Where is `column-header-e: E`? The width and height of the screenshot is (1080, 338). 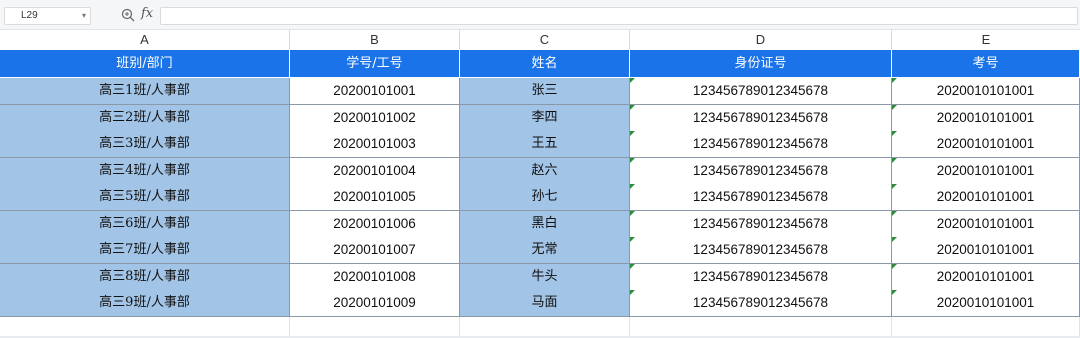 column-header-e: E is located at coordinates (986, 40).